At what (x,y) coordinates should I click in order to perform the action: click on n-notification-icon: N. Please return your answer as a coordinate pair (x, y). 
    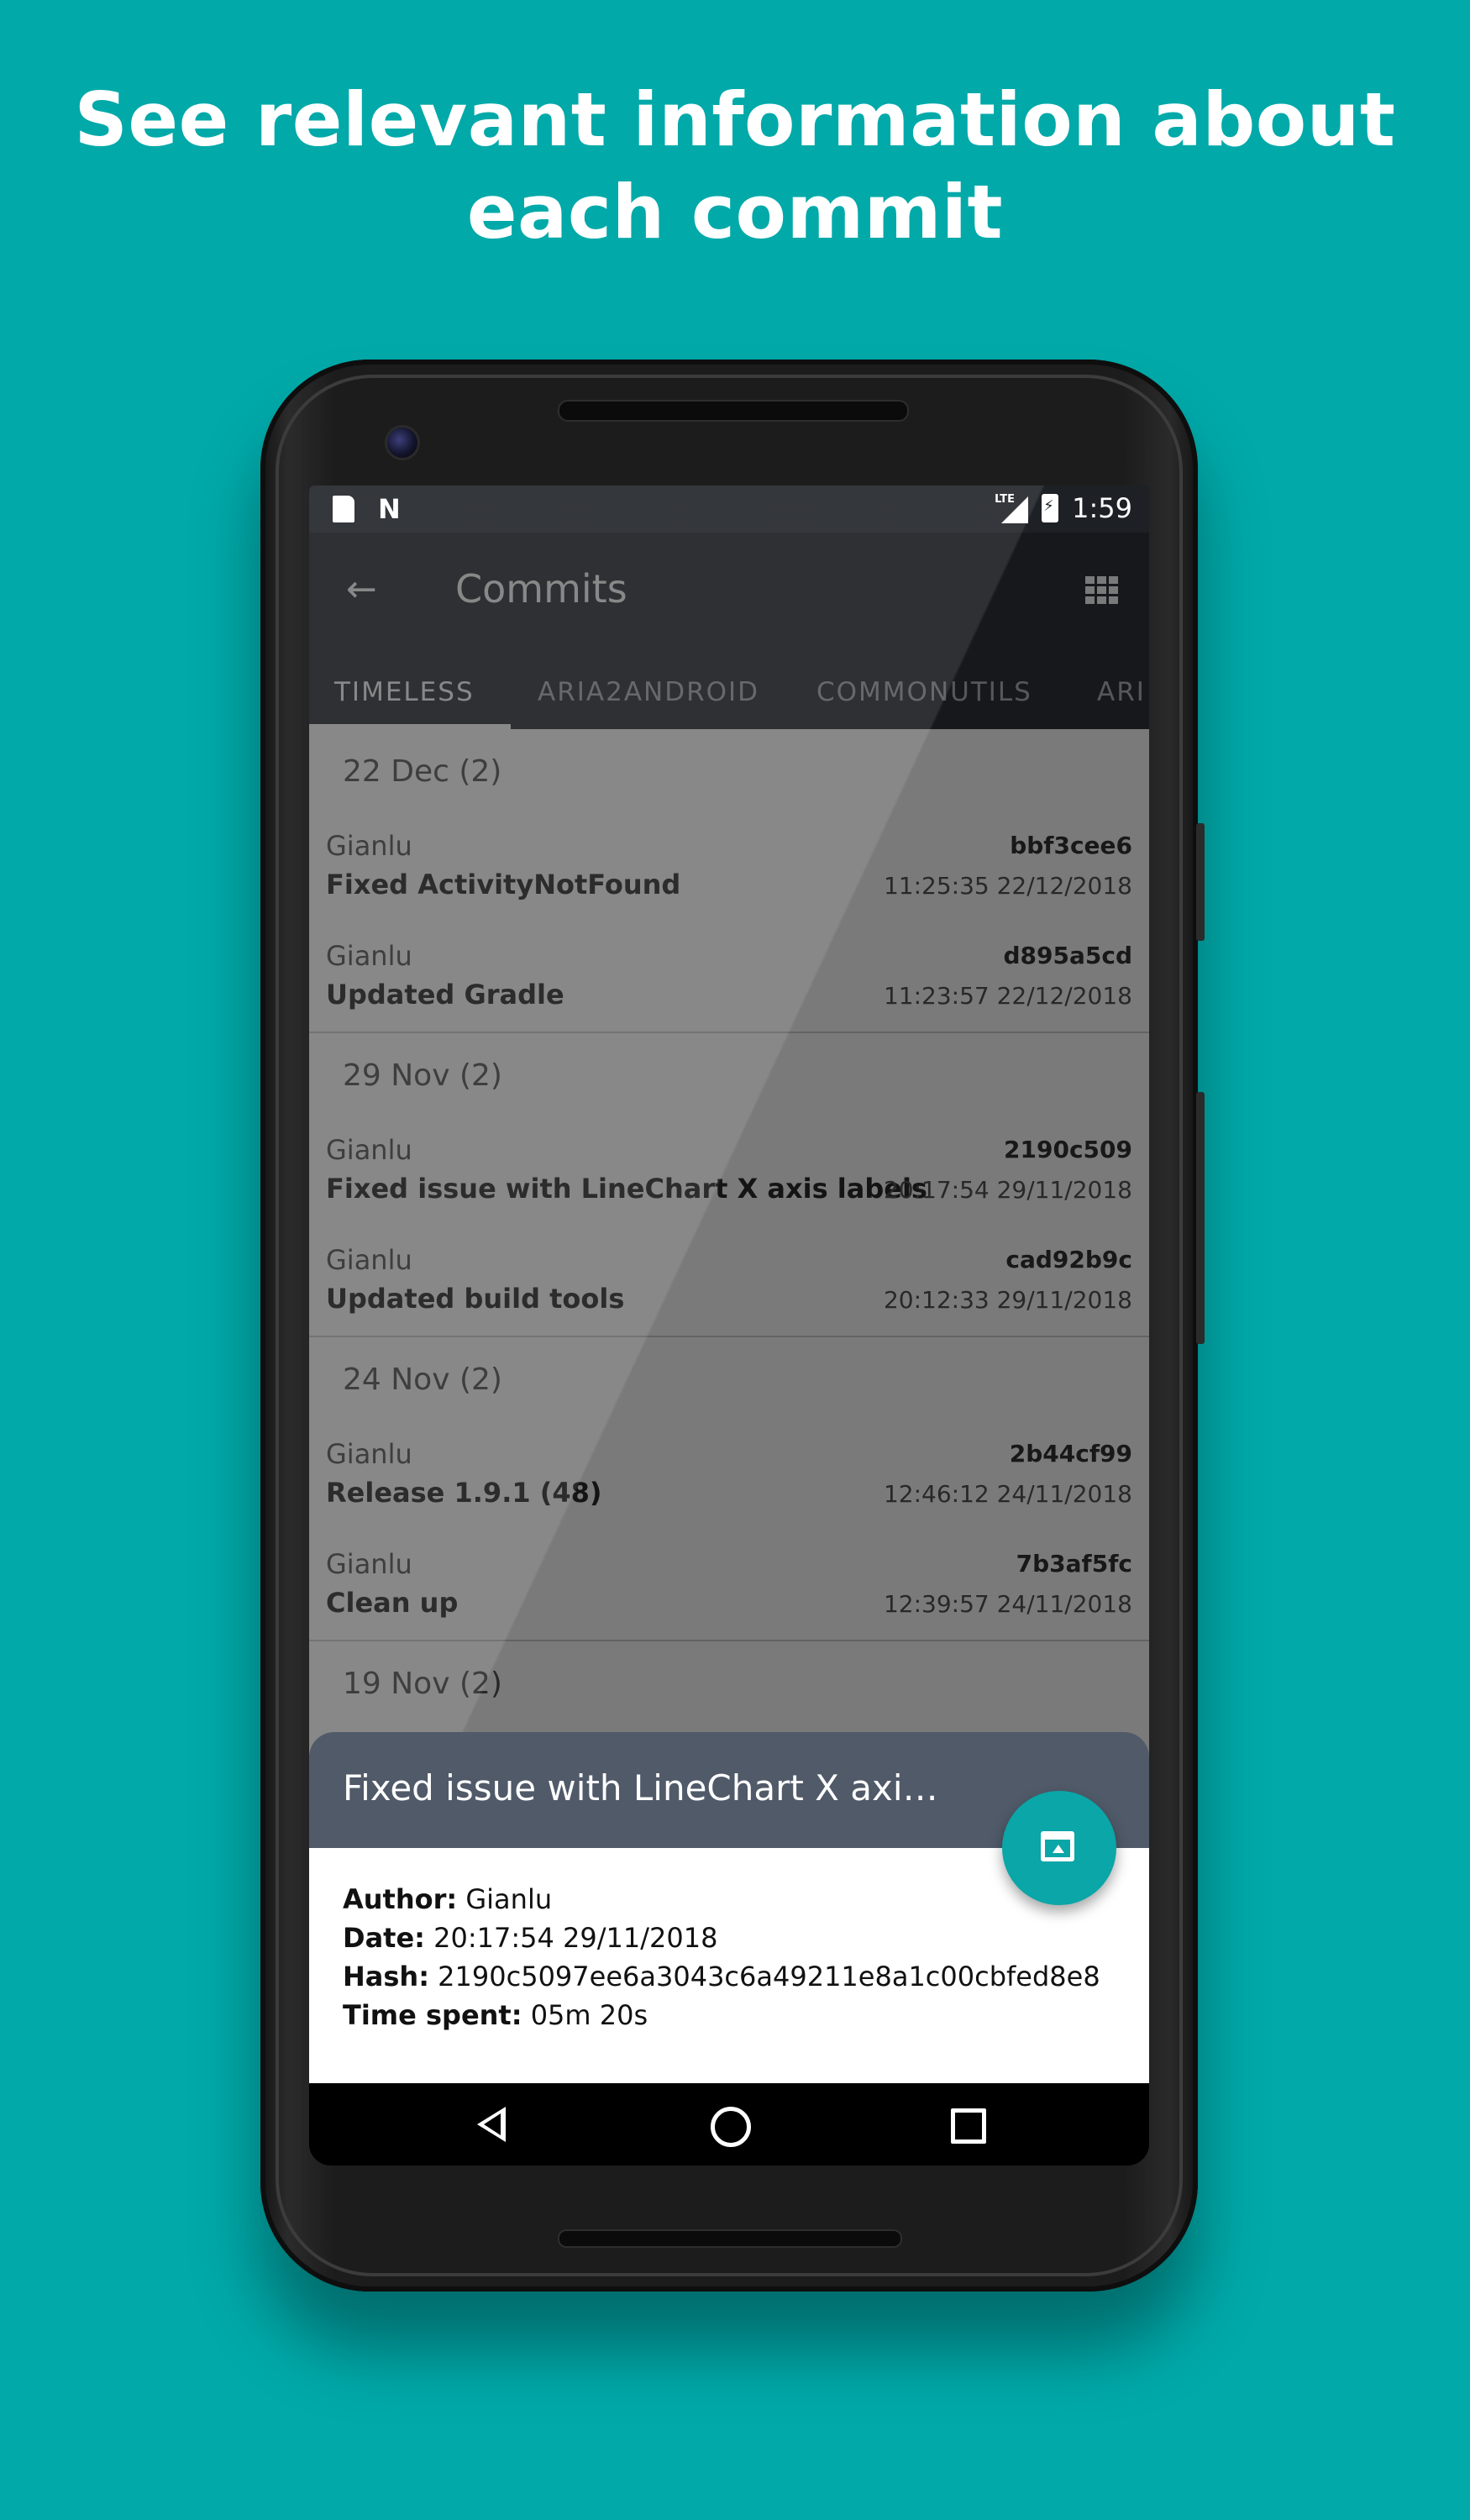
    Looking at the image, I should click on (389, 509).